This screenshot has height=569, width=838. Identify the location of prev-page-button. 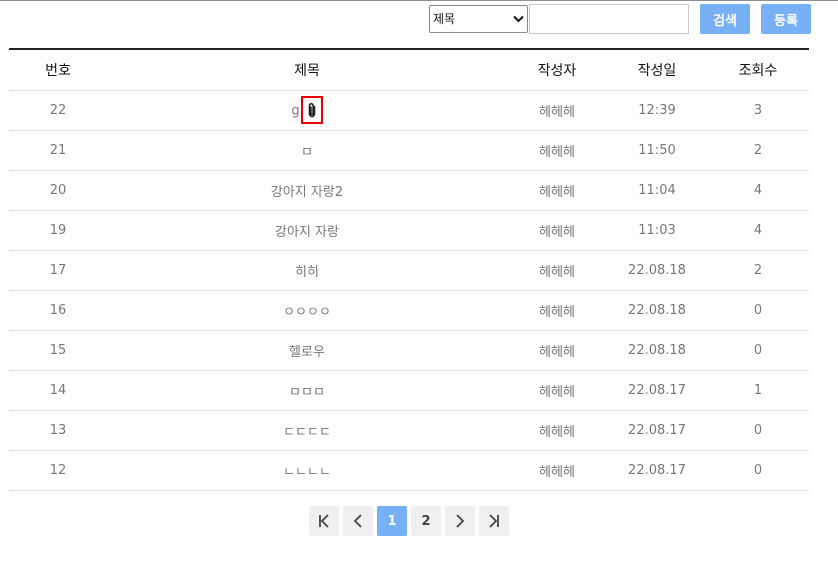
(358, 521).